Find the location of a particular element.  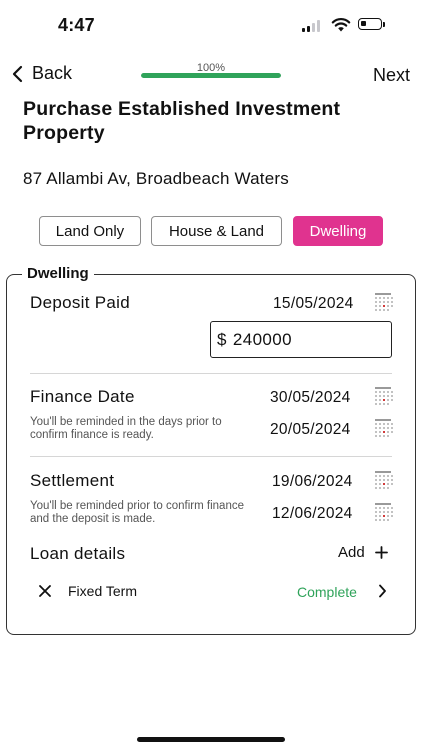

property-address: 87 Allambi Av, Broadbeach Waters is located at coordinates (156, 178).